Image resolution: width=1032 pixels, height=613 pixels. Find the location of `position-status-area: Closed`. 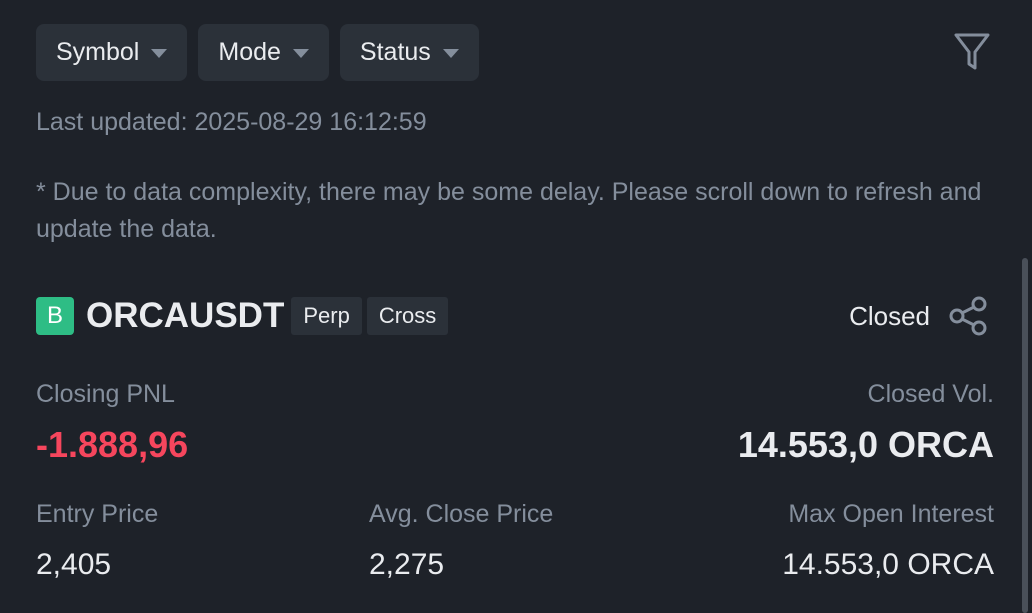

position-status-area: Closed is located at coordinates (922, 316).